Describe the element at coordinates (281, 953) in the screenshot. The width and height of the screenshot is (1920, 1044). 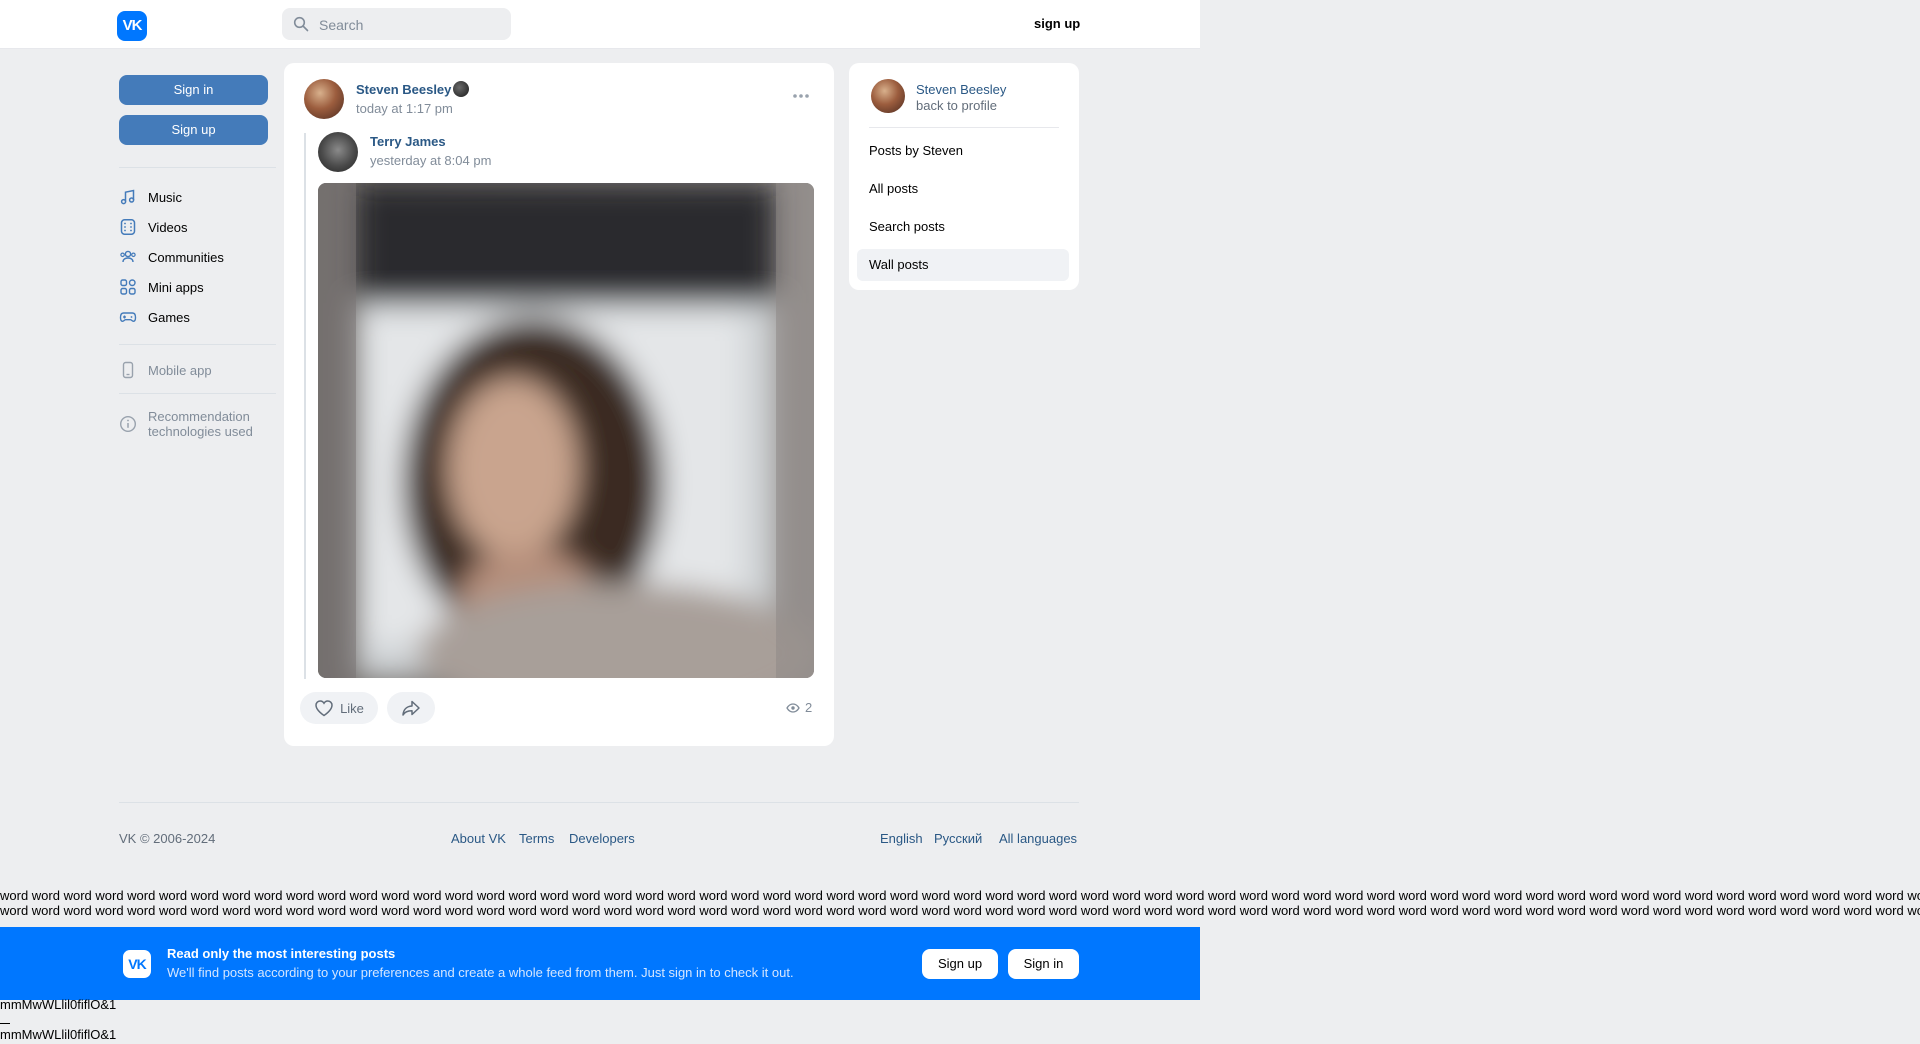
I see `banner-title: Read only the most interesting posts` at that location.